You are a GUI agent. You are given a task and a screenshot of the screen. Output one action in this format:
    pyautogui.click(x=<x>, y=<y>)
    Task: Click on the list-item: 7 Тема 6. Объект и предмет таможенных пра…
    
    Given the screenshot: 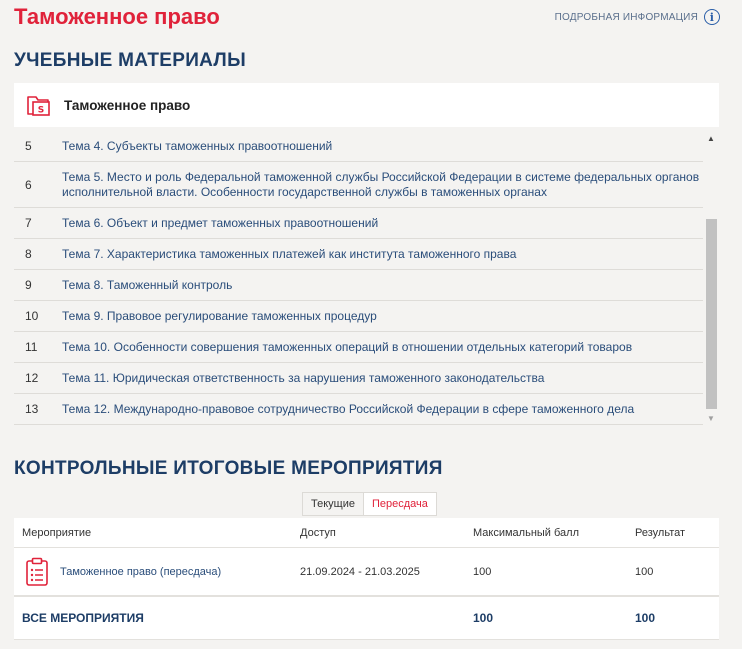 What is the action you would take?
    pyautogui.click(x=358, y=223)
    